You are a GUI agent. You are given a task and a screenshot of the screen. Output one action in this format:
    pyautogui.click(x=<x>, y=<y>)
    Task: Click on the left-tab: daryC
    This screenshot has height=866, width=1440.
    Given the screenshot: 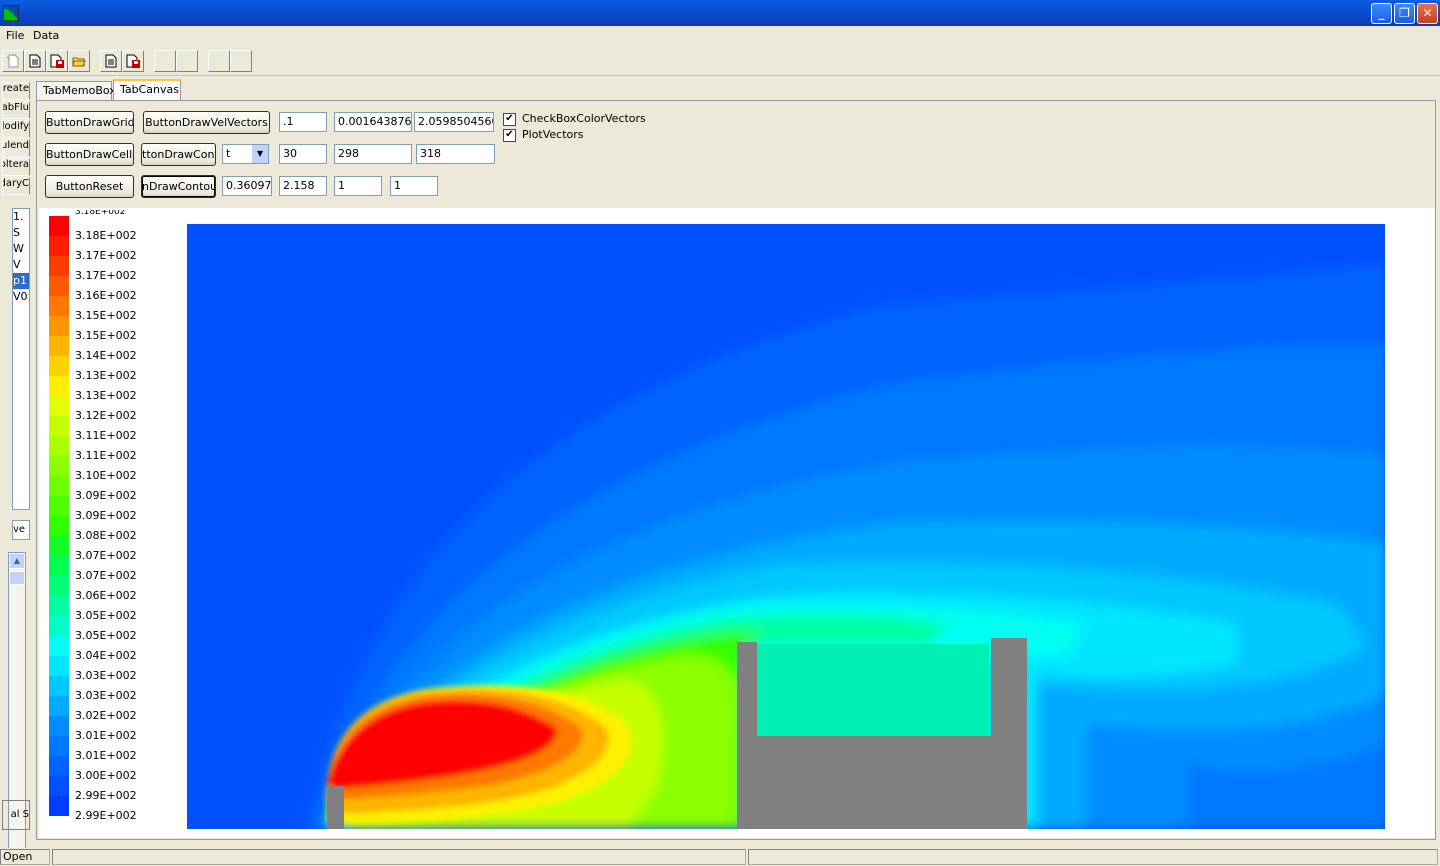 What is the action you would take?
    pyautogui.click(x=16, y=186)
    